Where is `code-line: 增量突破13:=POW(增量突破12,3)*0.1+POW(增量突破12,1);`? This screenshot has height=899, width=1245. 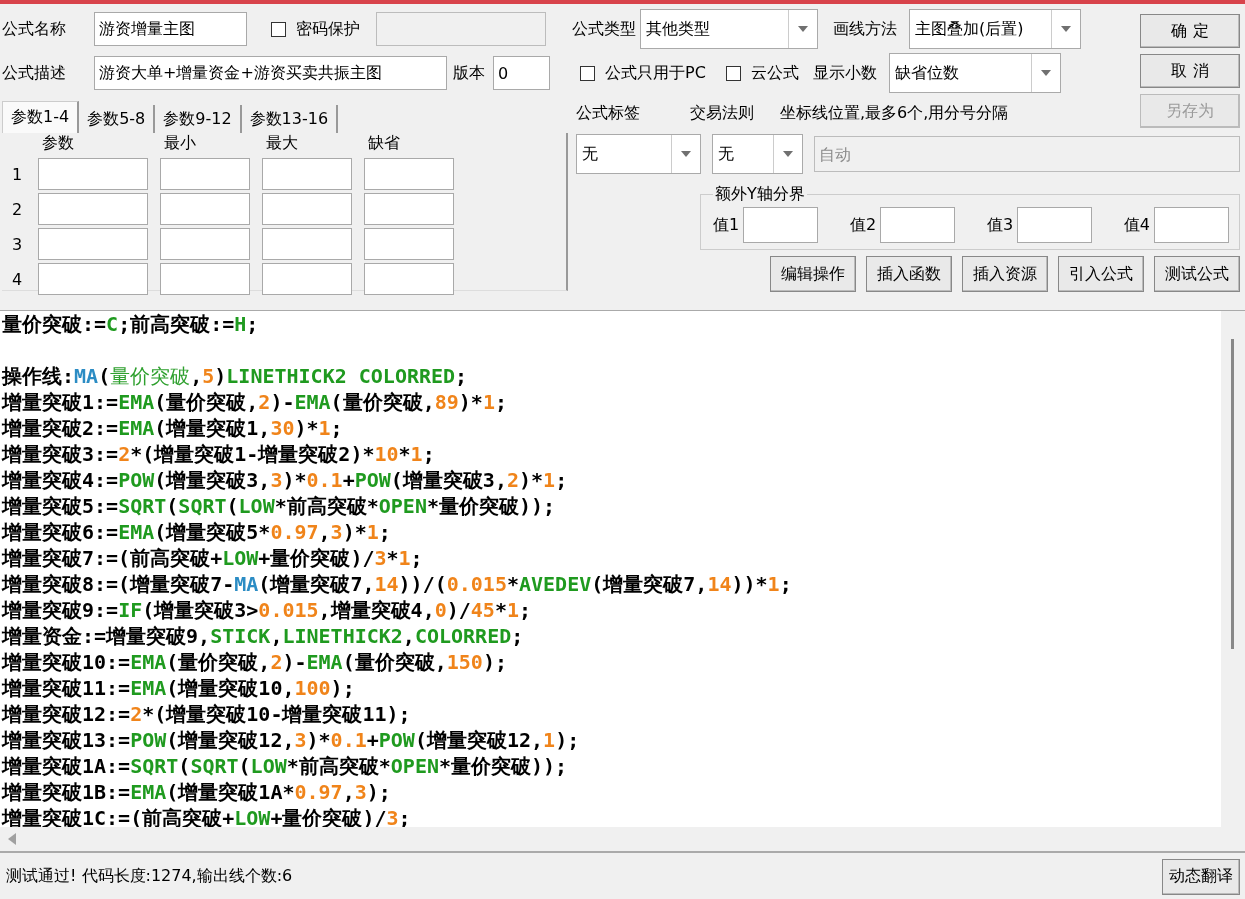 code-line: 增量突破13:=POW(增量突破12,3)*0.1+POW(增量突破12,1); is located at coordinates (291, 740).